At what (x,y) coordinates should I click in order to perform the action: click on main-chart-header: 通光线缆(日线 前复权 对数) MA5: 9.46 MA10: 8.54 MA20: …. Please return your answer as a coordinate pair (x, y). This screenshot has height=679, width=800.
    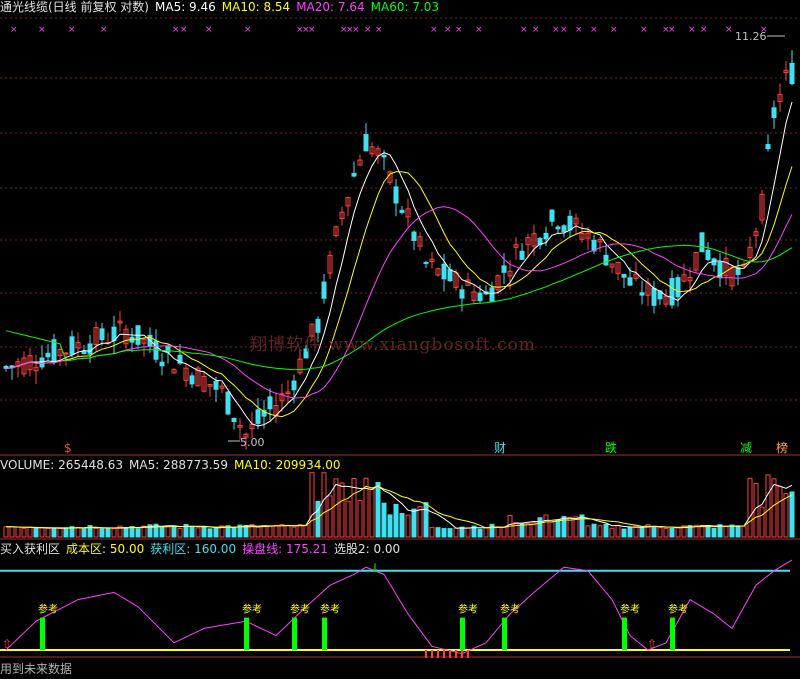
    Looking at the image, I should click on (222, 7).